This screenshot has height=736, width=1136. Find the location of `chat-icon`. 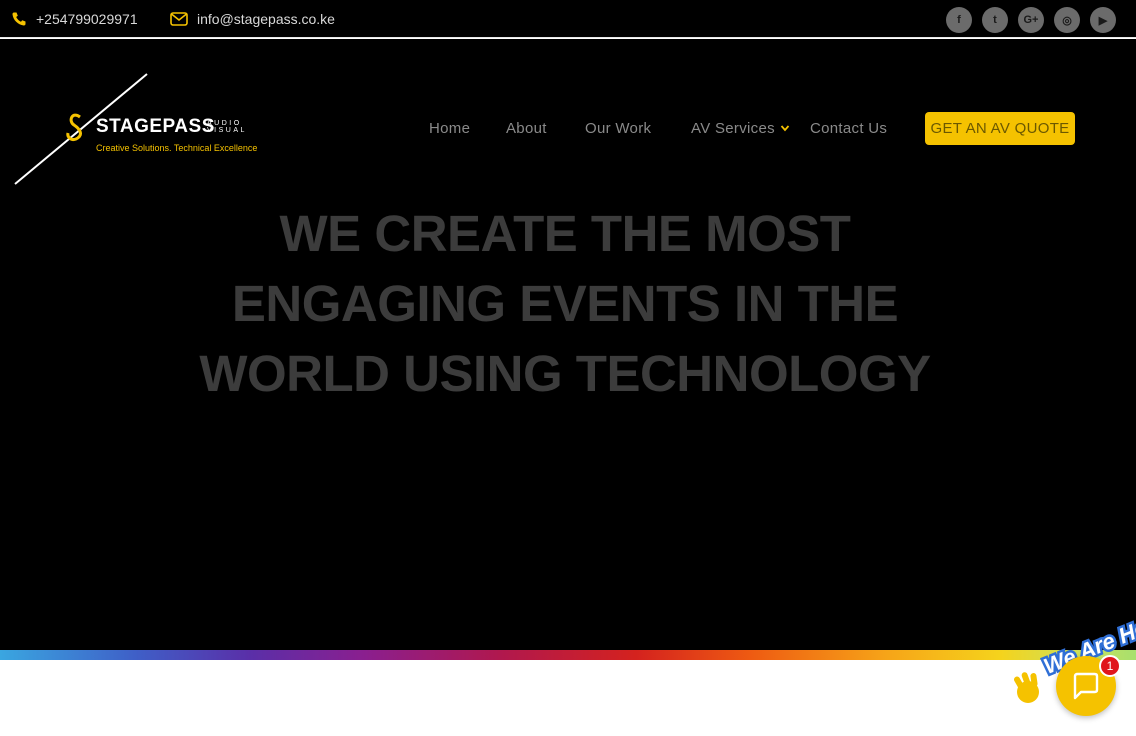

chat-icon is located at coordinates (1086, 686).